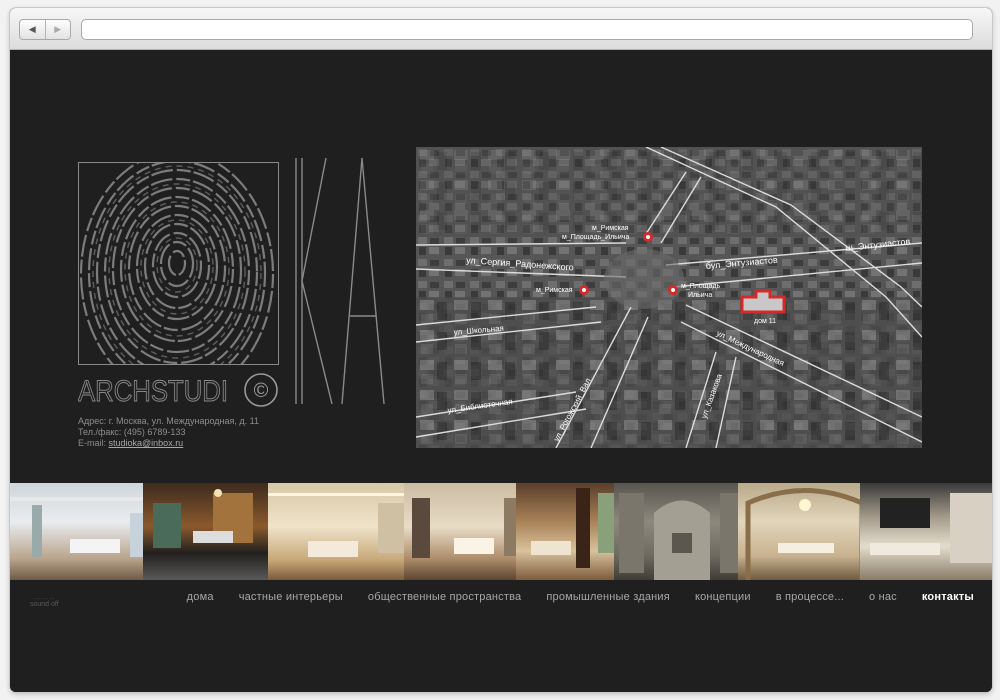 The width and height of the screenshot is (1000, 700). Describe the element at coordinates (200, 597) in the screenshot. I see `nav-item-houses: дома` at that location.